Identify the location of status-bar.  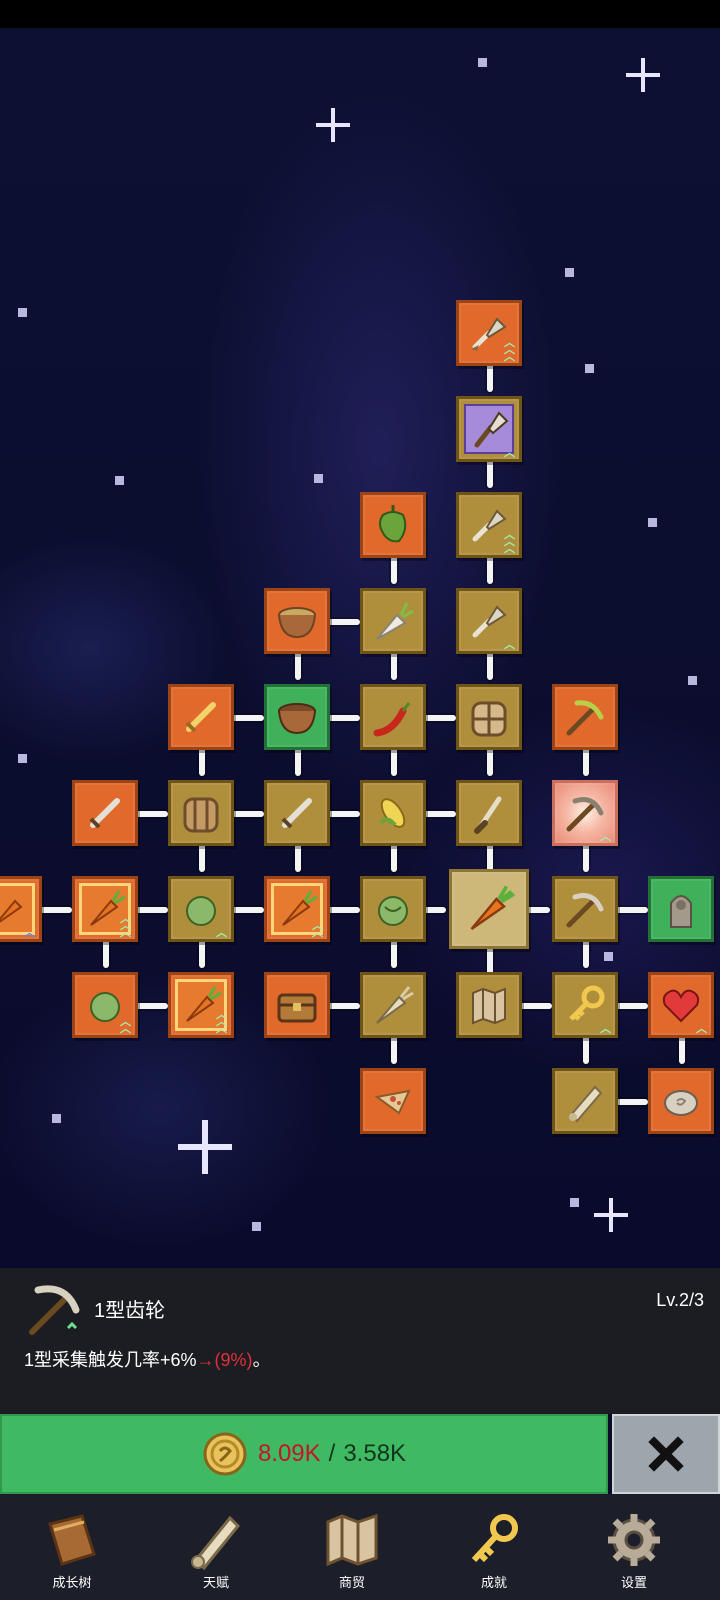
(360, 14).